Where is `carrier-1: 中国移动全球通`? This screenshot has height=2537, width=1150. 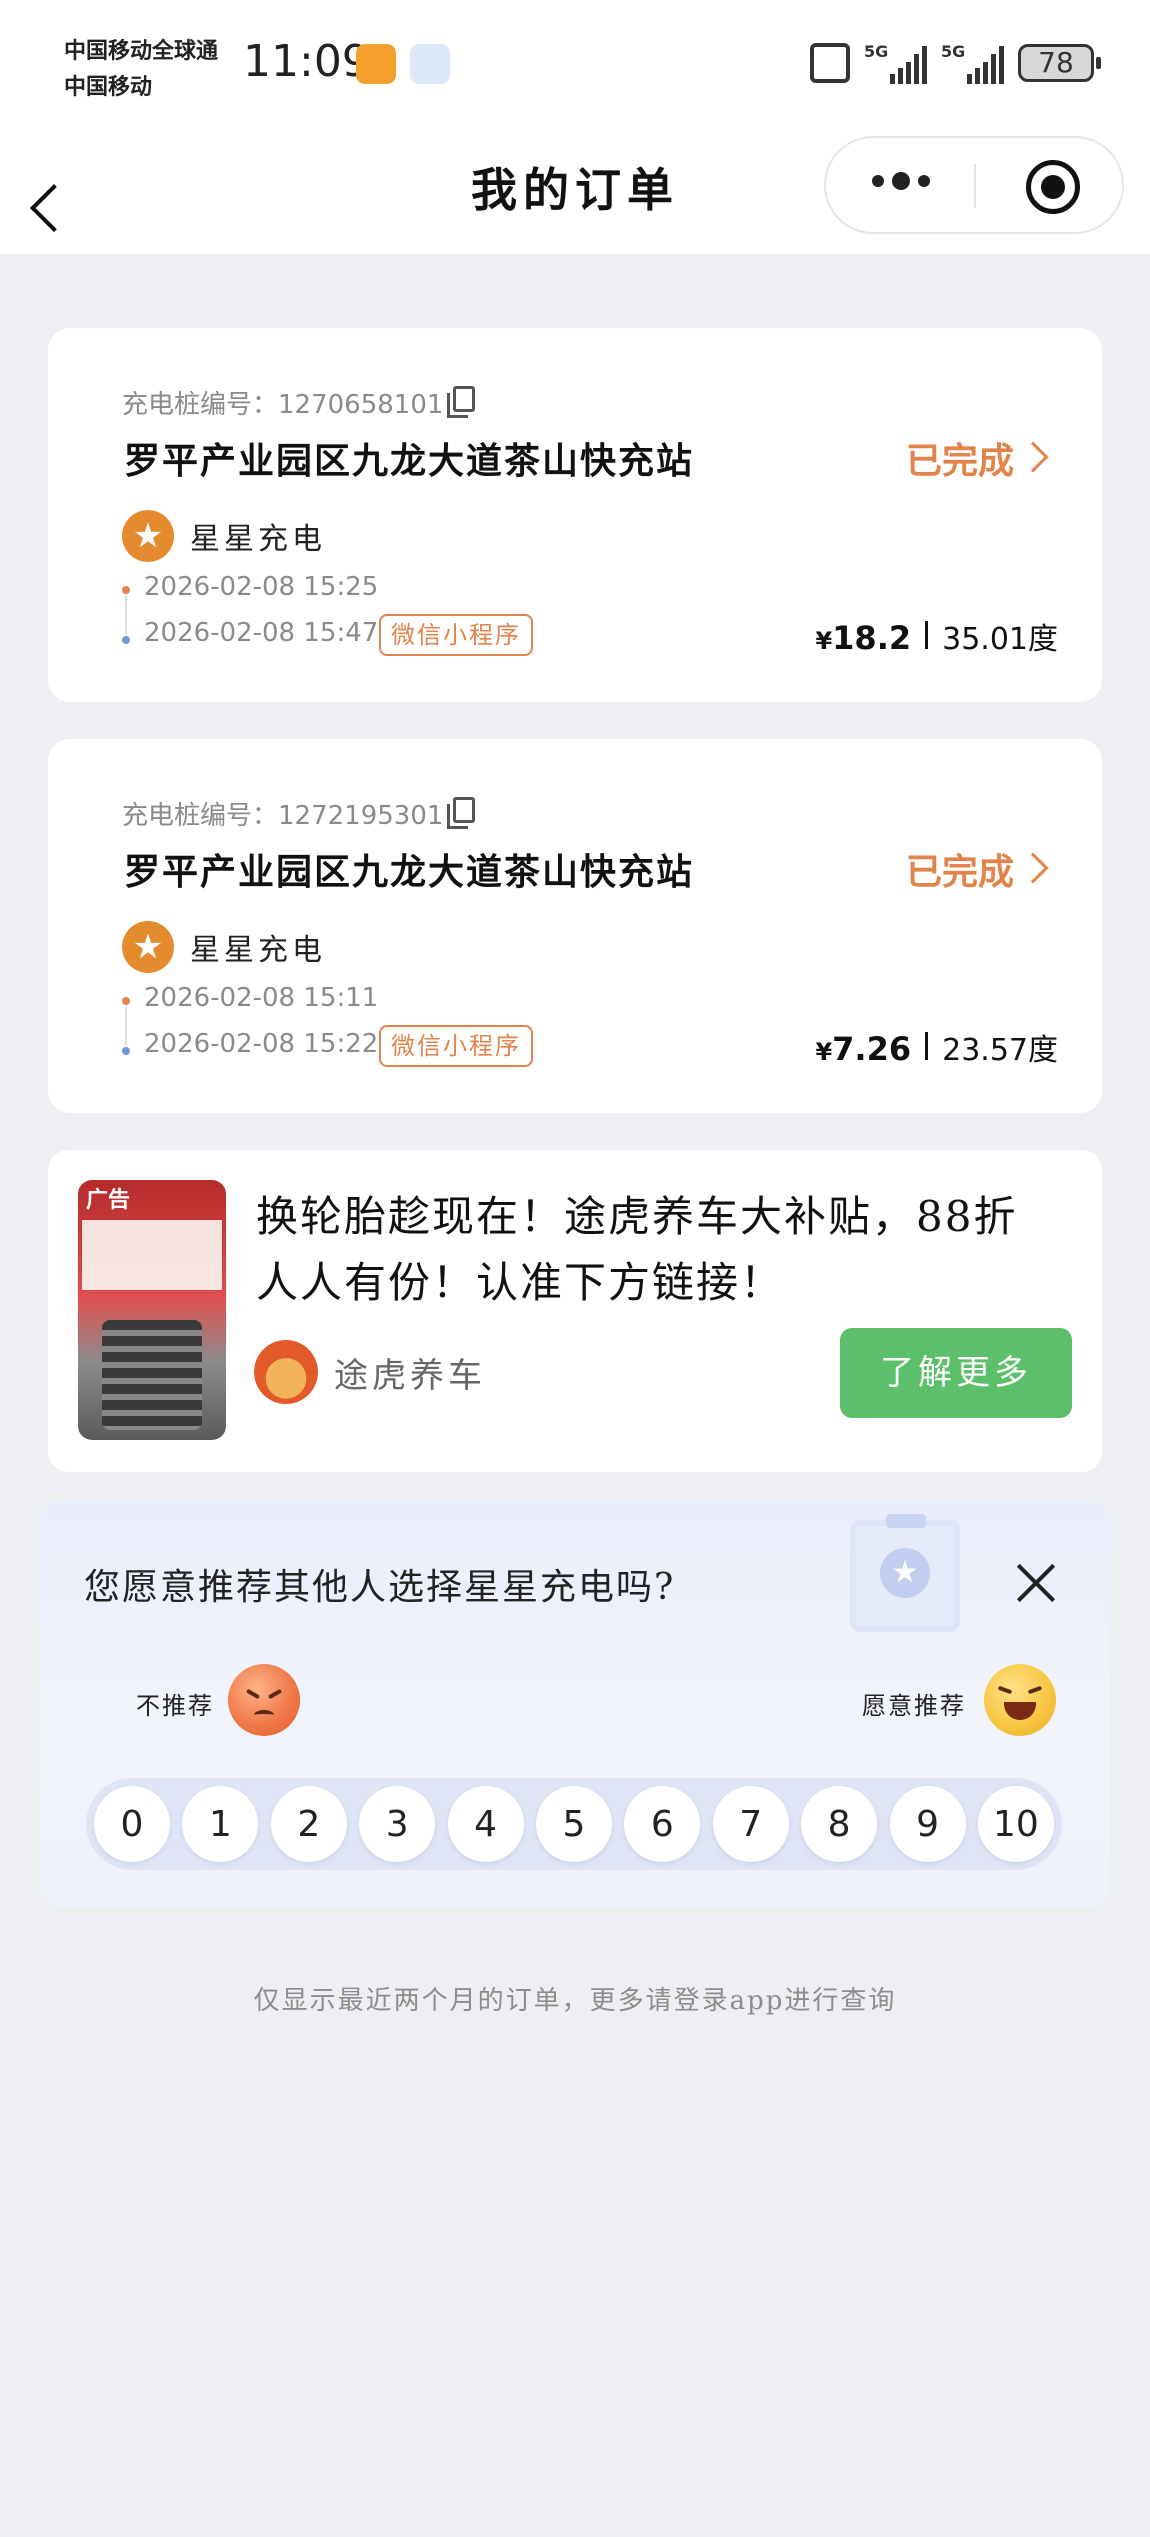 carrier-1: 中国移动全球通 is located at coordinates (141, 51).